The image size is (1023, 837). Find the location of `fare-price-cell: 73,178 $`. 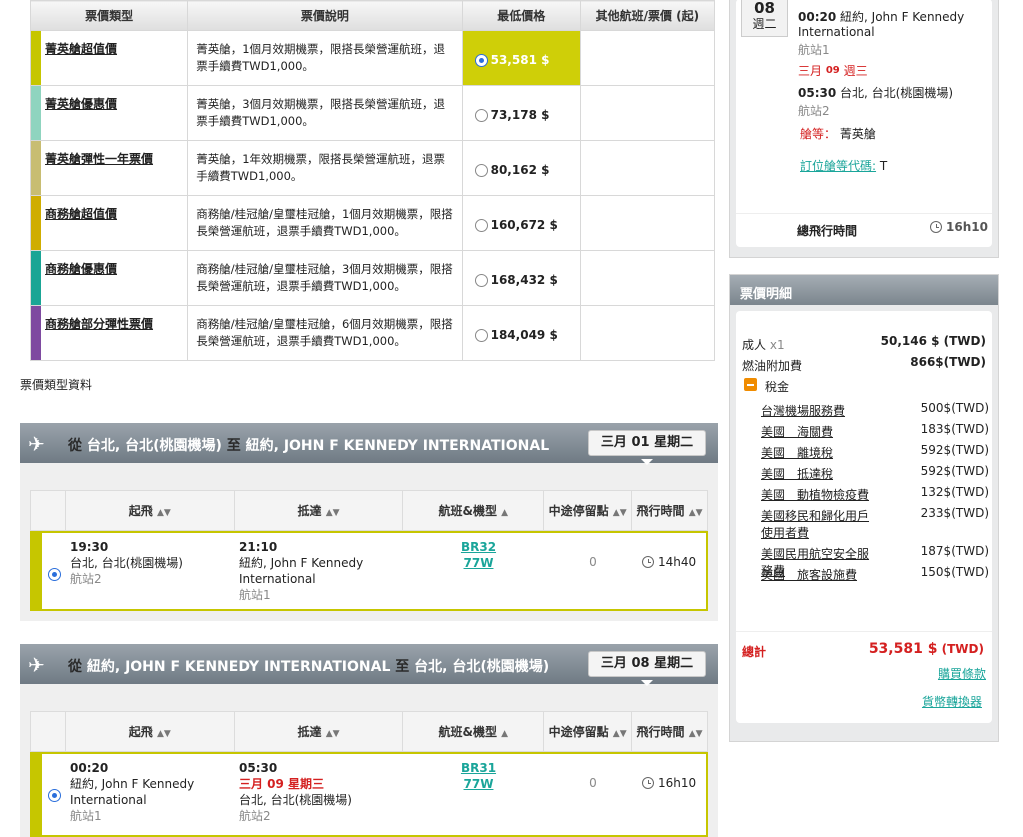

fare-price-cell: 73,178 $ is located at coordinates (521, 113).